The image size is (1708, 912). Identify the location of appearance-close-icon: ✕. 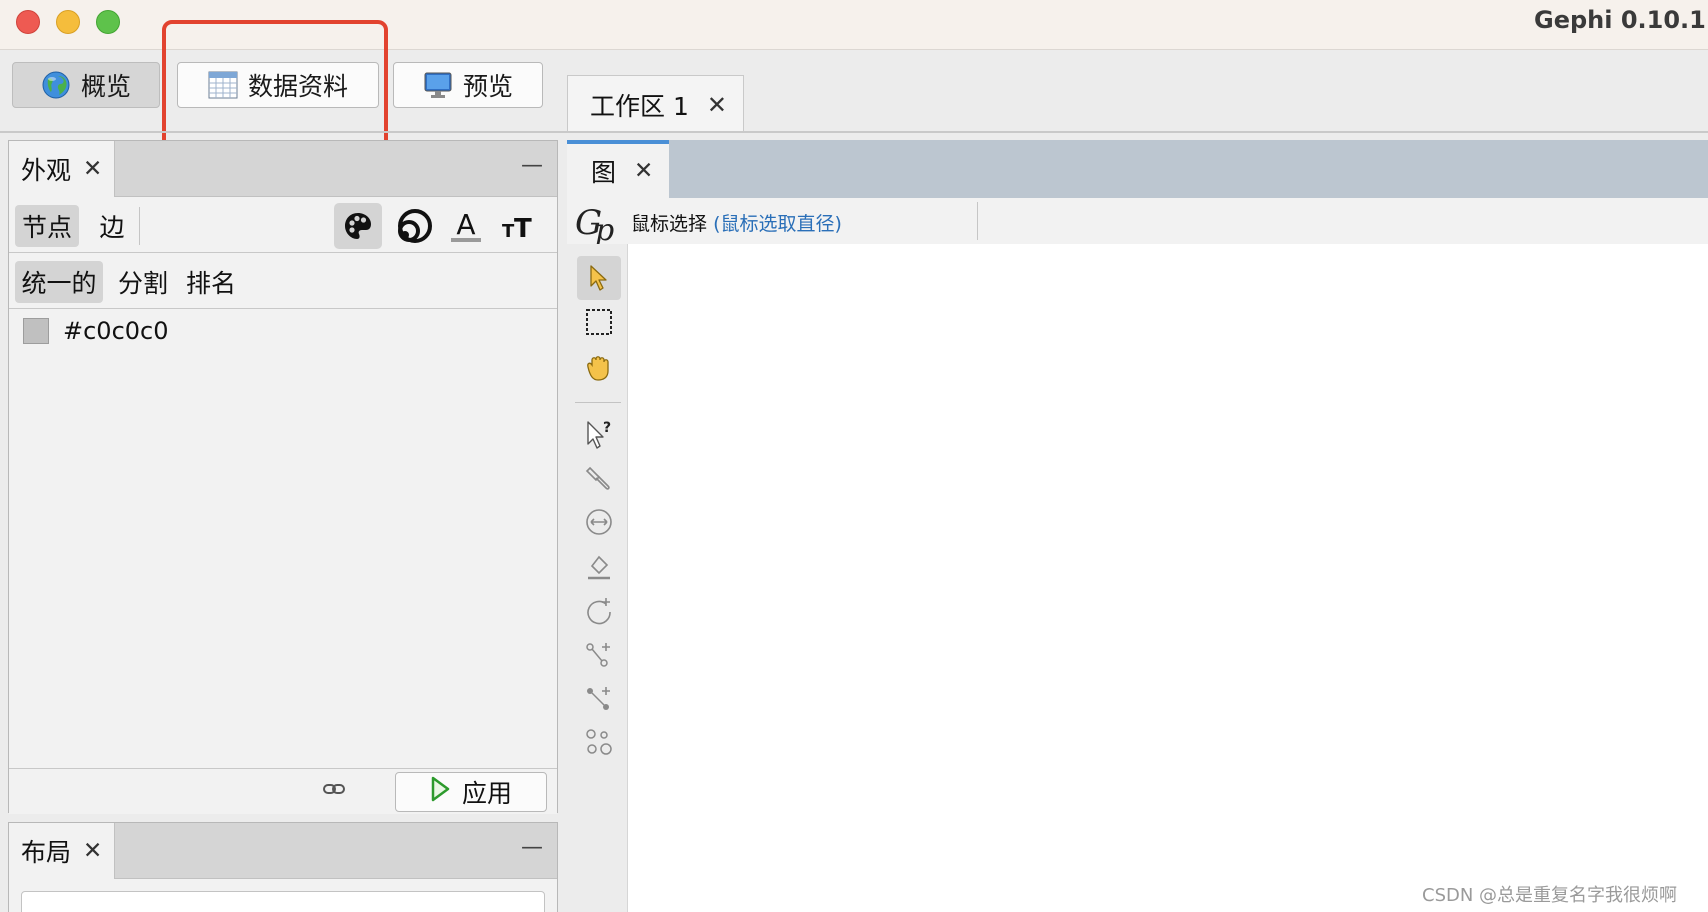
(92, 169).